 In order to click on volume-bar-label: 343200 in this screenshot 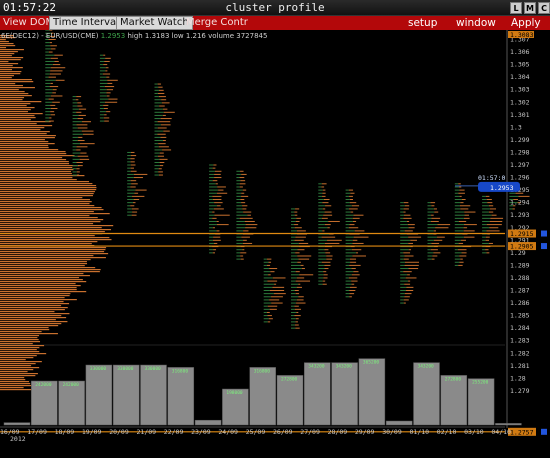, I will do `click(344, 367)`.